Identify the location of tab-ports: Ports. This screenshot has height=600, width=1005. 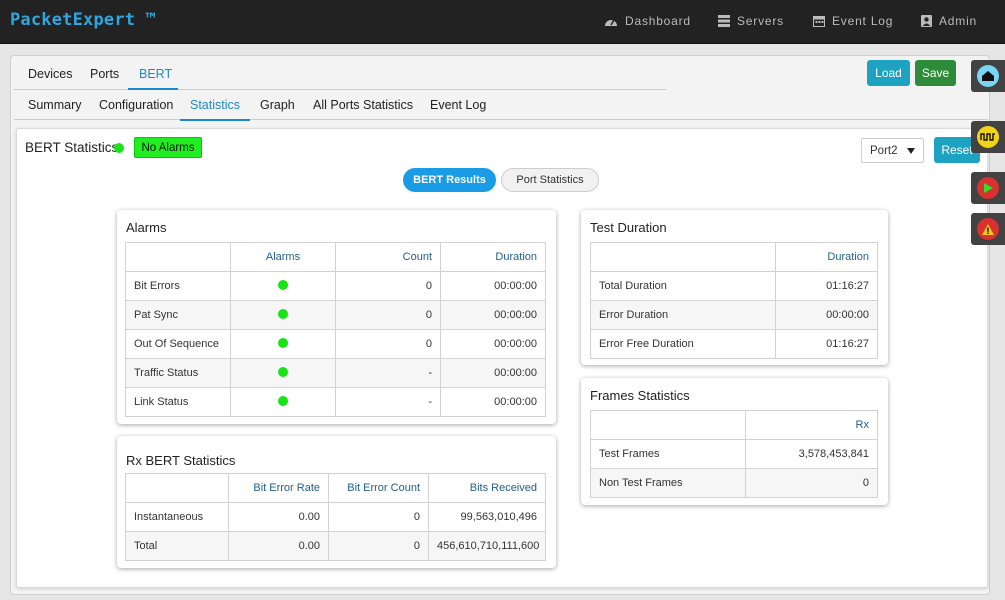
(104, 74).